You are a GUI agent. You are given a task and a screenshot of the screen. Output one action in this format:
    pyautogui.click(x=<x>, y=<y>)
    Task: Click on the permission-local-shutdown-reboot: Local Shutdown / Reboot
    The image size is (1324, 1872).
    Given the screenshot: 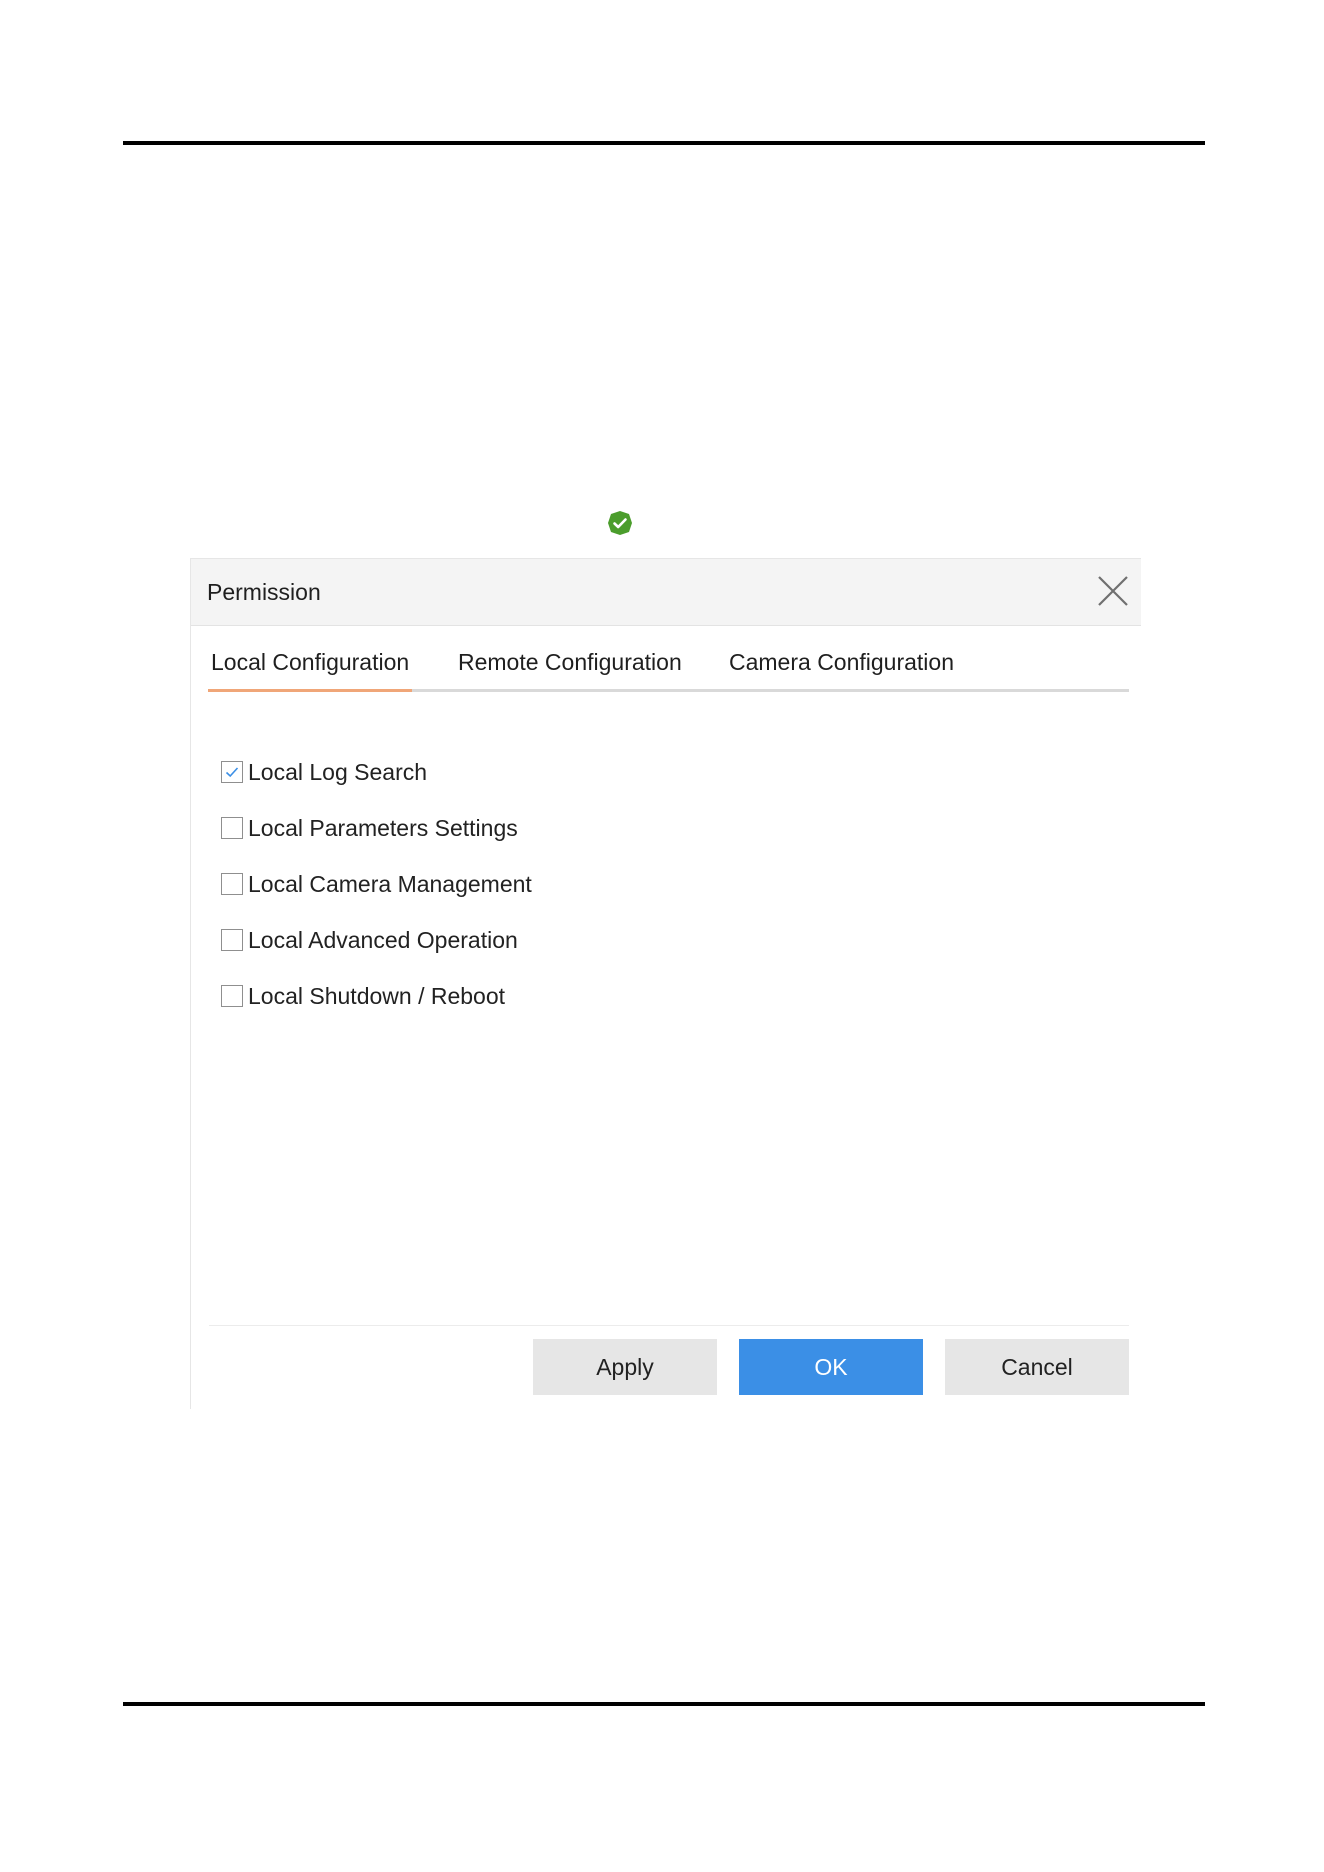 What is the action you would take?
    pyautogui.click(x=376, y=996)
    